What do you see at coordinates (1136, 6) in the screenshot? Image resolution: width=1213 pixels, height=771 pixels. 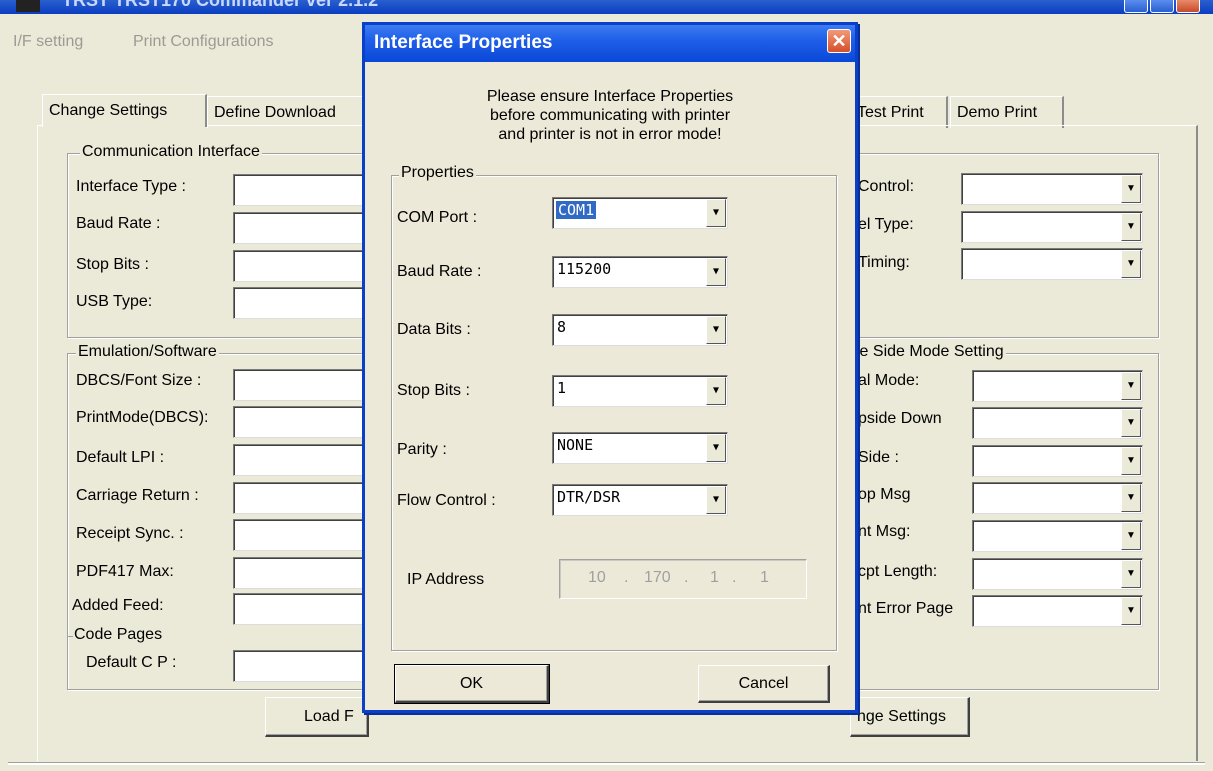 I see `minimize-icon` at bounding box center [1136, 6].